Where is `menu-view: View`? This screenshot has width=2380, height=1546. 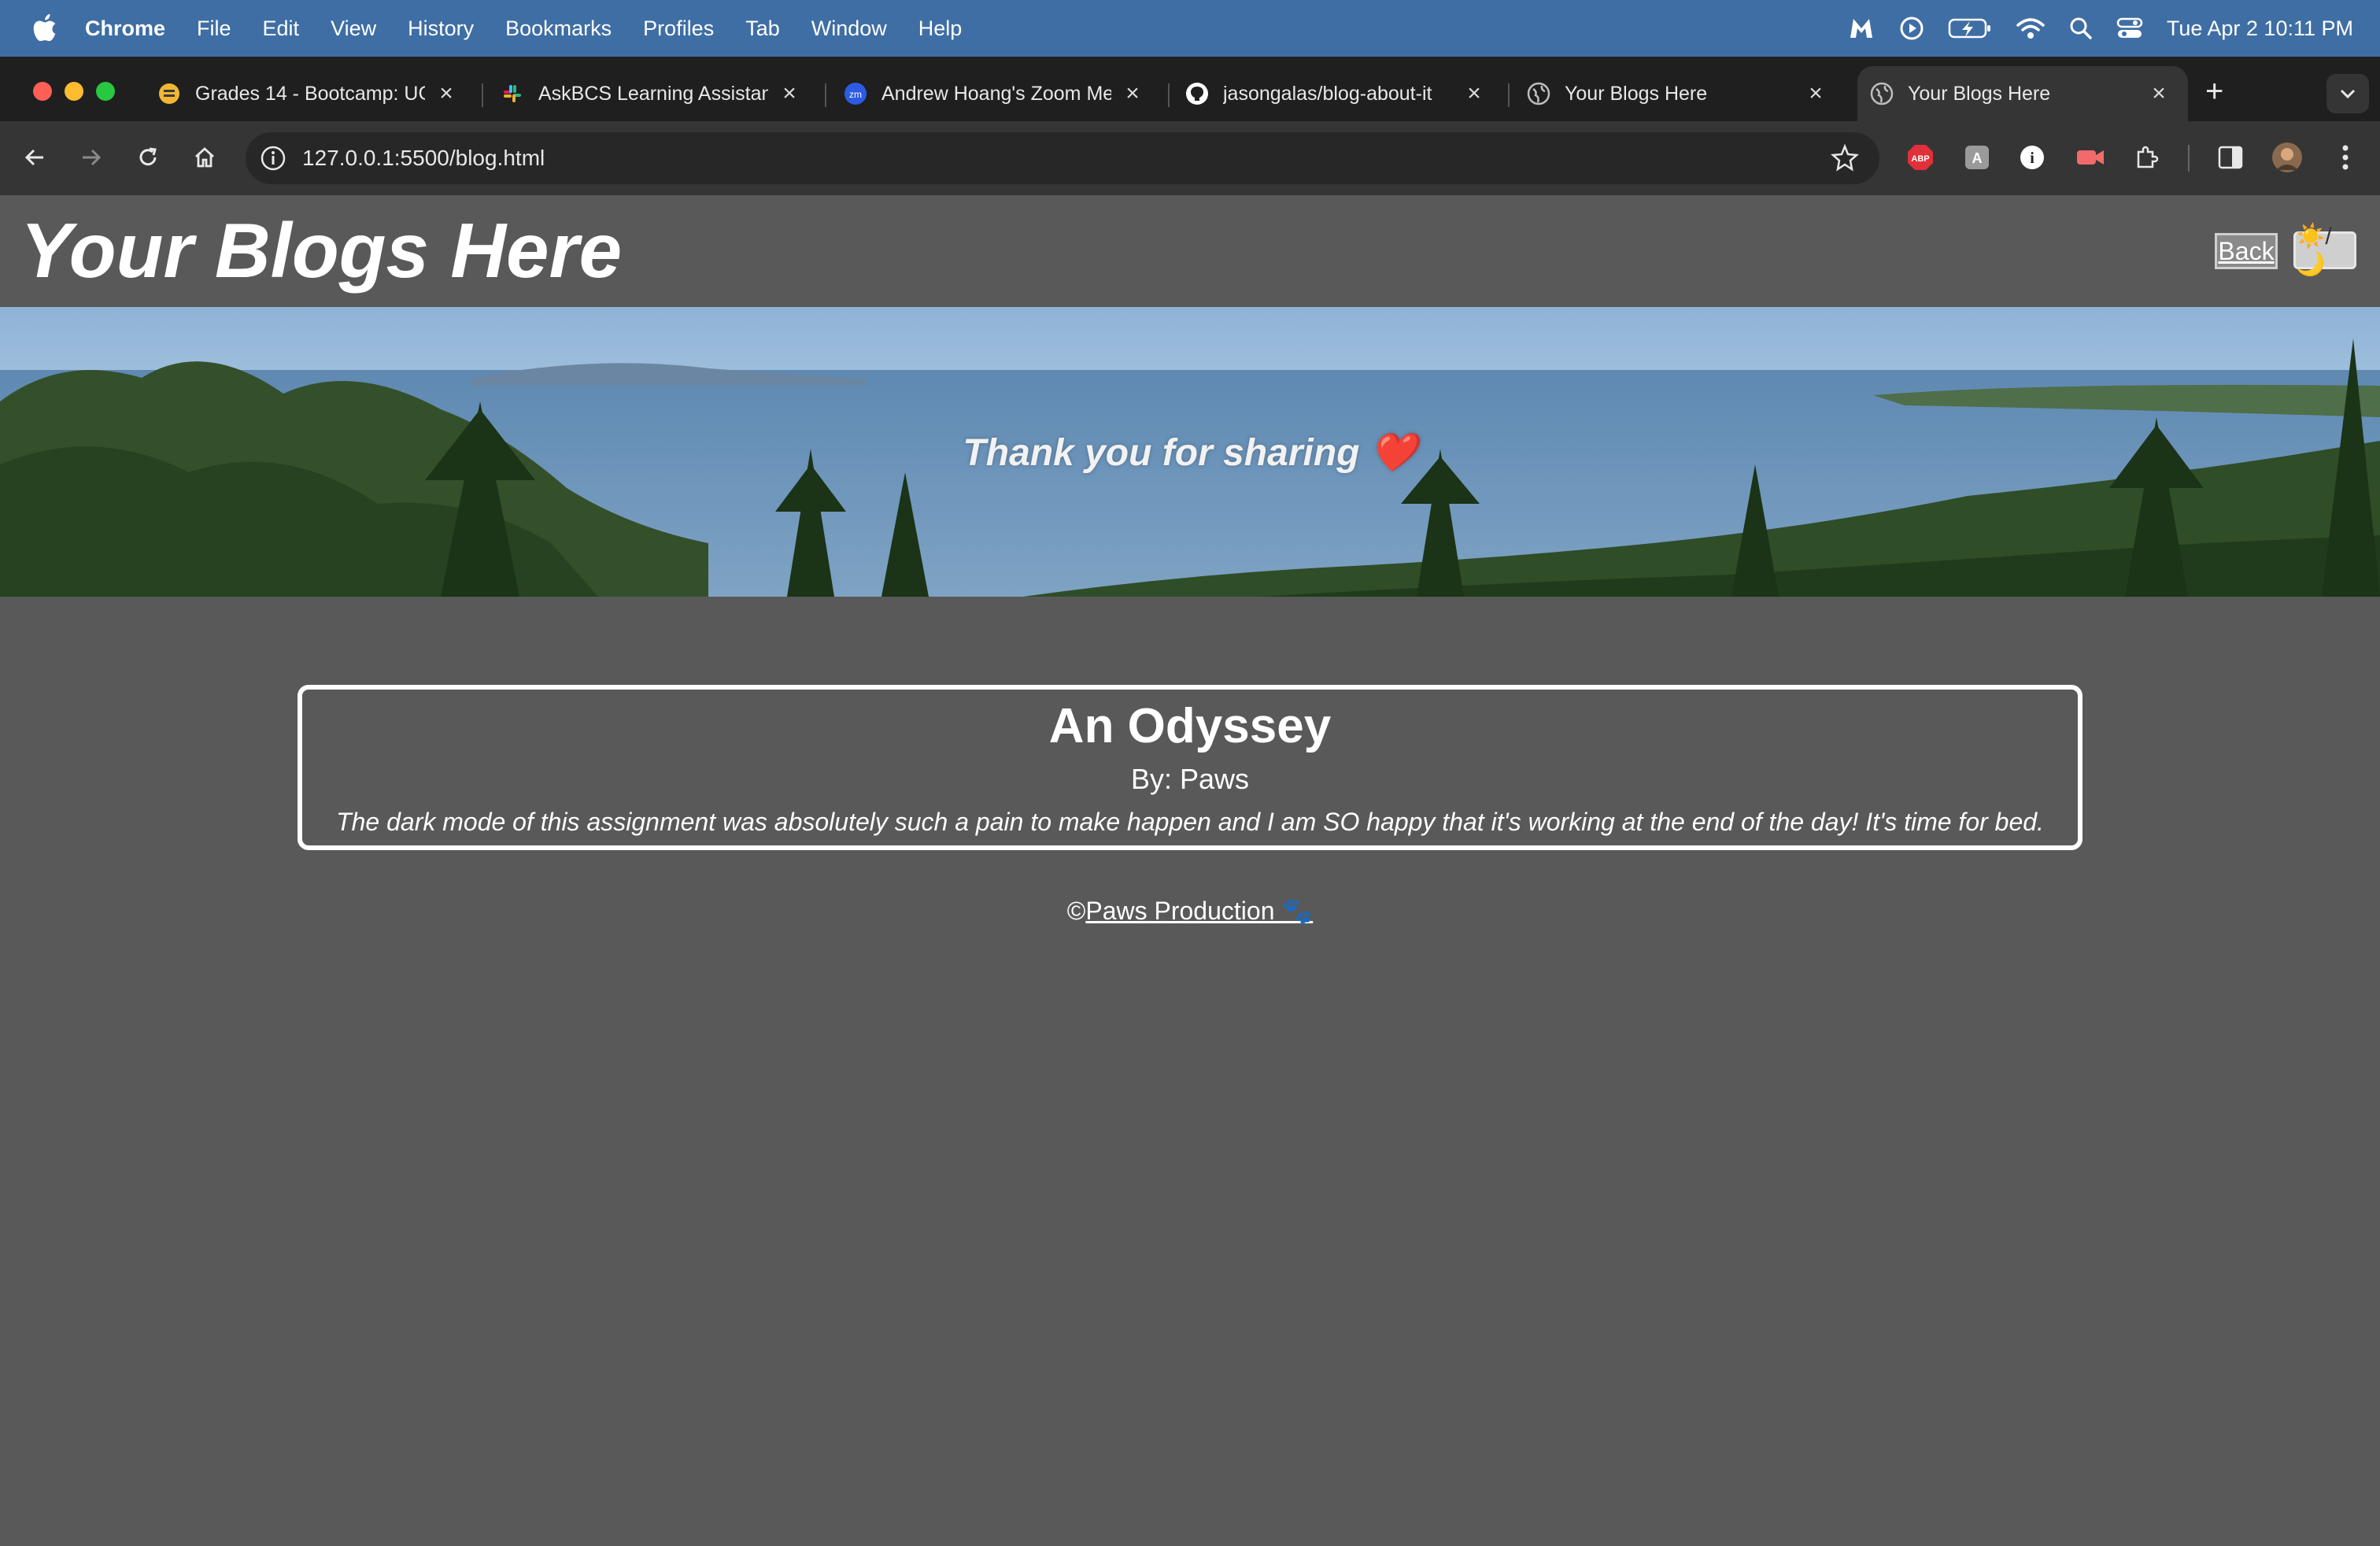 menu-view: View is located at coordinates (353, 29).